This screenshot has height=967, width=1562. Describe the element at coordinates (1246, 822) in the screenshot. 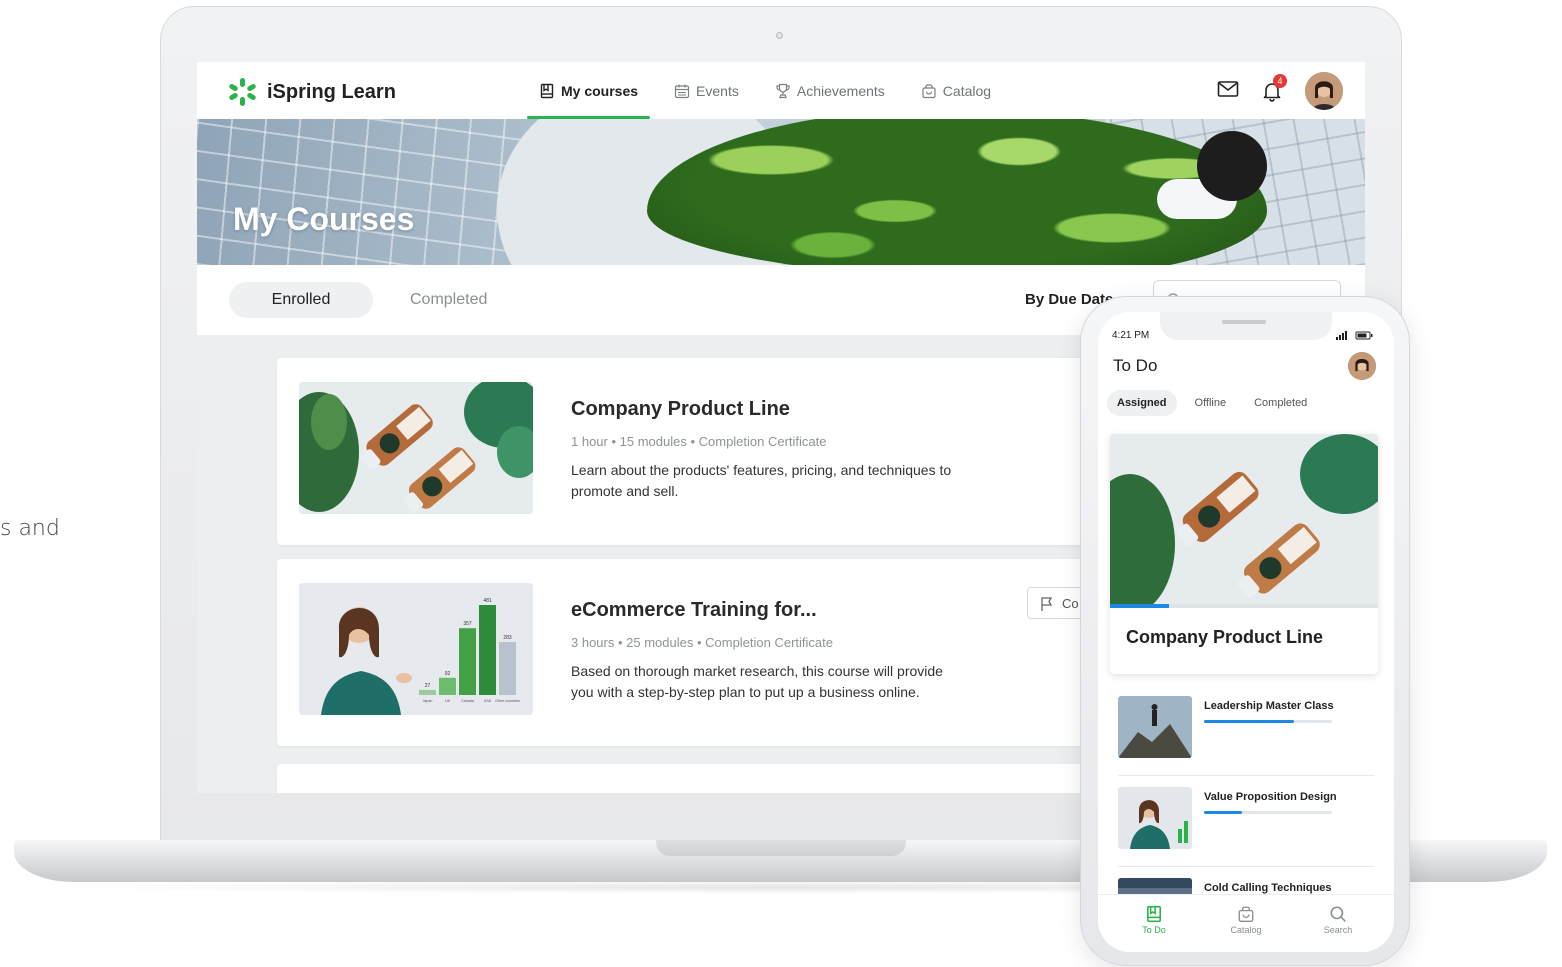

I see `list-item: Value Proposition Design` at that location.